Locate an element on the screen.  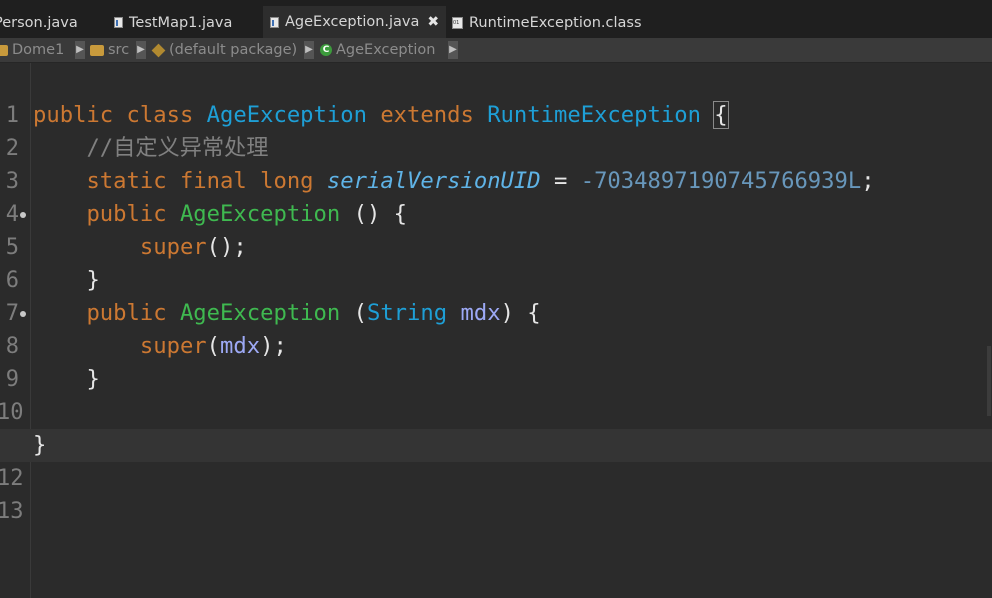
class-icon: C is located at coordinates (326, 50).